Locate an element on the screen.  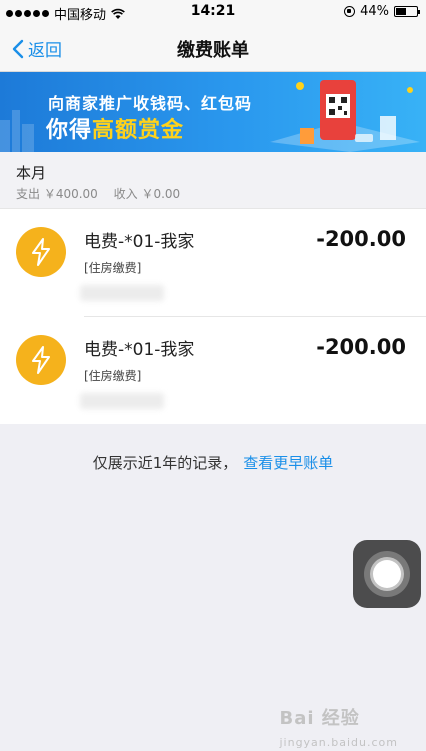
battery-icon is located at coordinates (407, 11).